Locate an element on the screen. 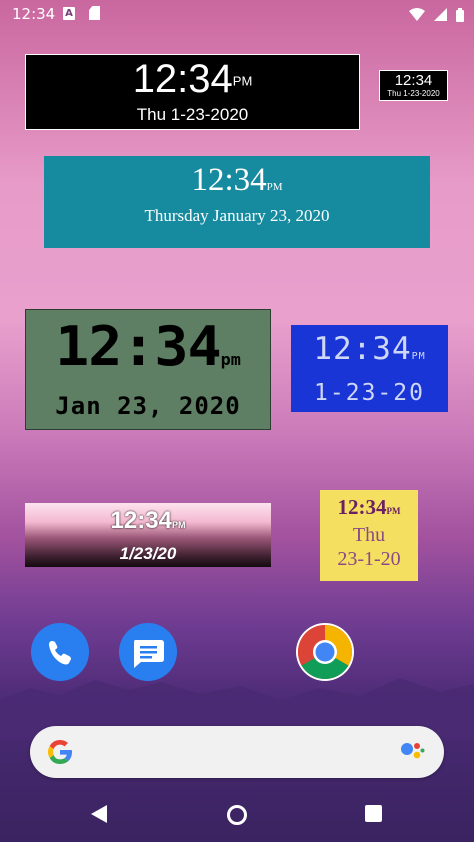  clock-widget-yellow: 12:34PM Thu 23-1-20 is located at coordinates (369, 535).